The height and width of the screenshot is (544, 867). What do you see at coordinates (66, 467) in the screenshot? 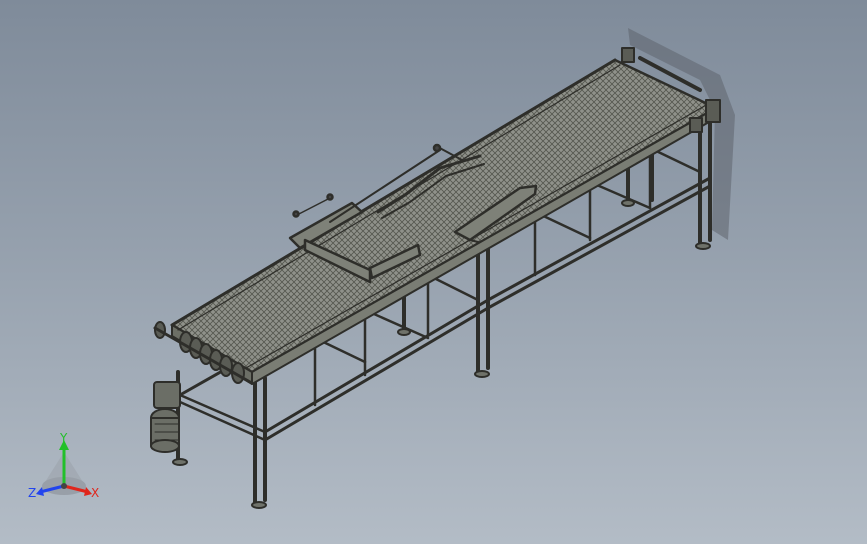
I see `coordinate-triad-icon: Y X Z` at bounding box center [66, 467].